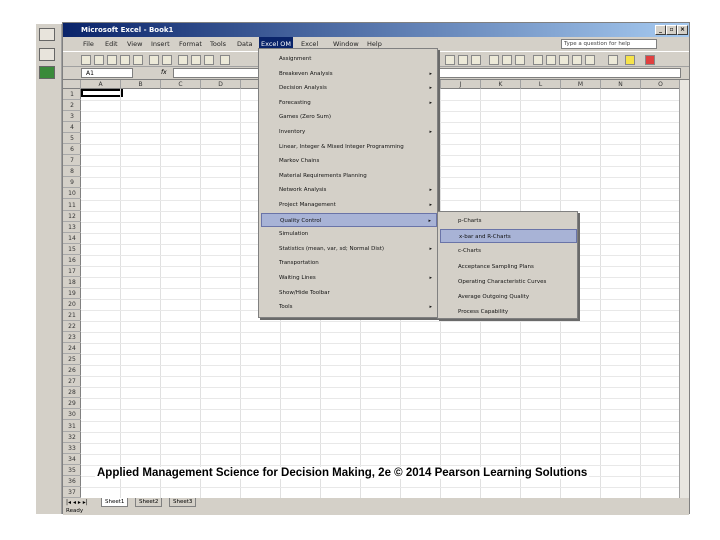 This screenshot has width=720, height=540. I want to click on save-icon, so click(112, 60).